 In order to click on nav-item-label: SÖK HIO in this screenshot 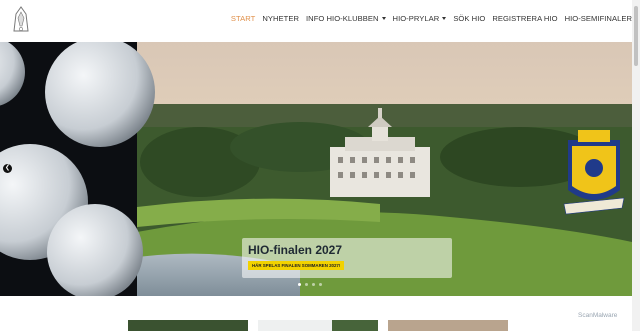, I will do `click(469, 18)`.